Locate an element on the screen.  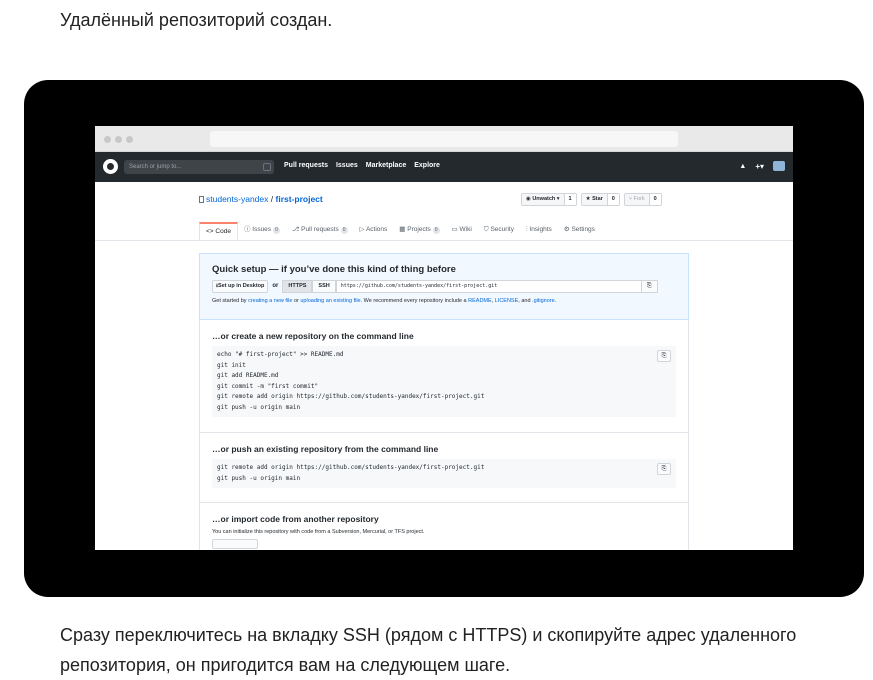
projects-icon: ▦ is located at coordinates (402, 229).